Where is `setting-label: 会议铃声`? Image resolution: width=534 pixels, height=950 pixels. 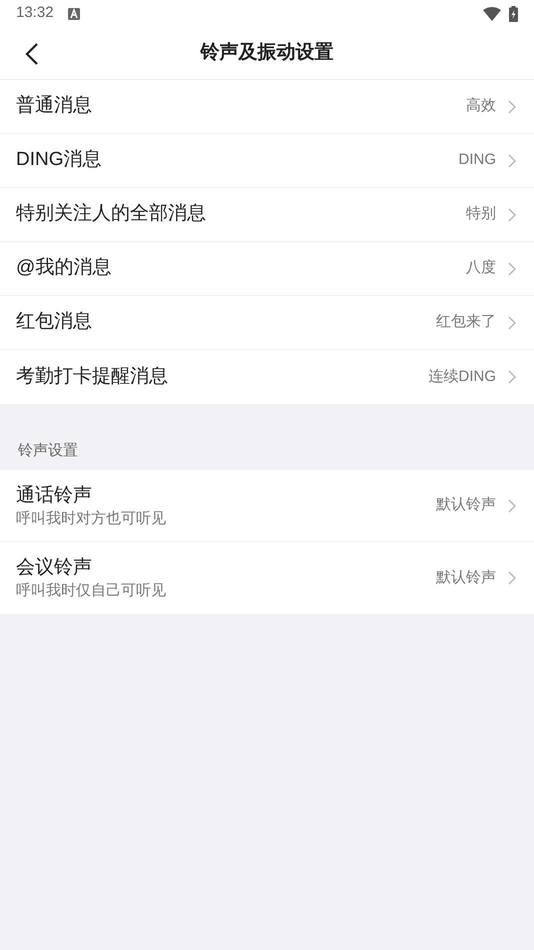 setting-label: 会议铃声 is located at coordinates (54, 568).